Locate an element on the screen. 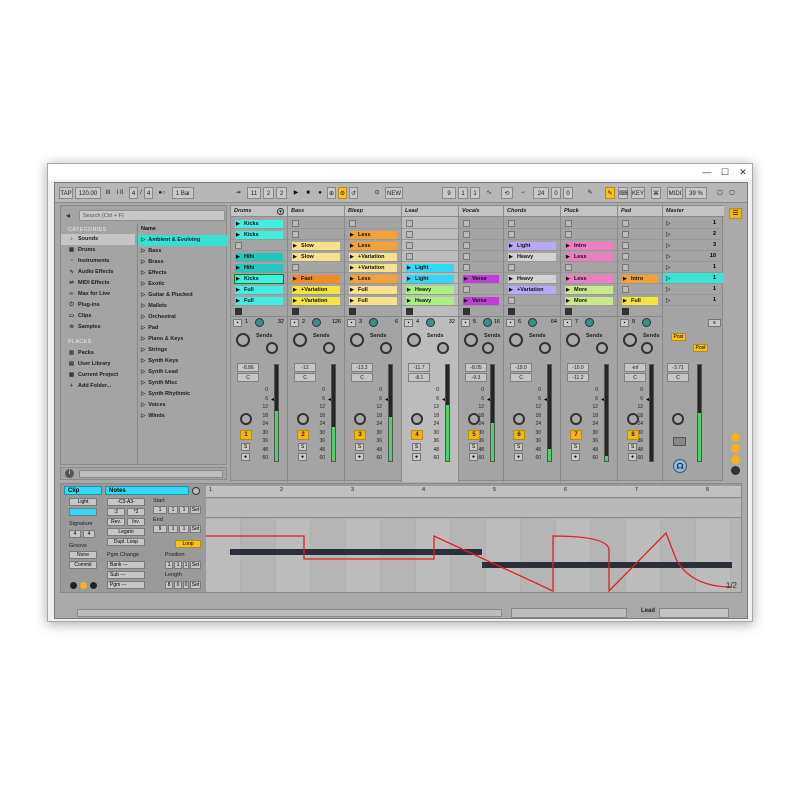 This screenshot has height=800, width=800. play-icon: ▶ is located at coordinates (296, 193).